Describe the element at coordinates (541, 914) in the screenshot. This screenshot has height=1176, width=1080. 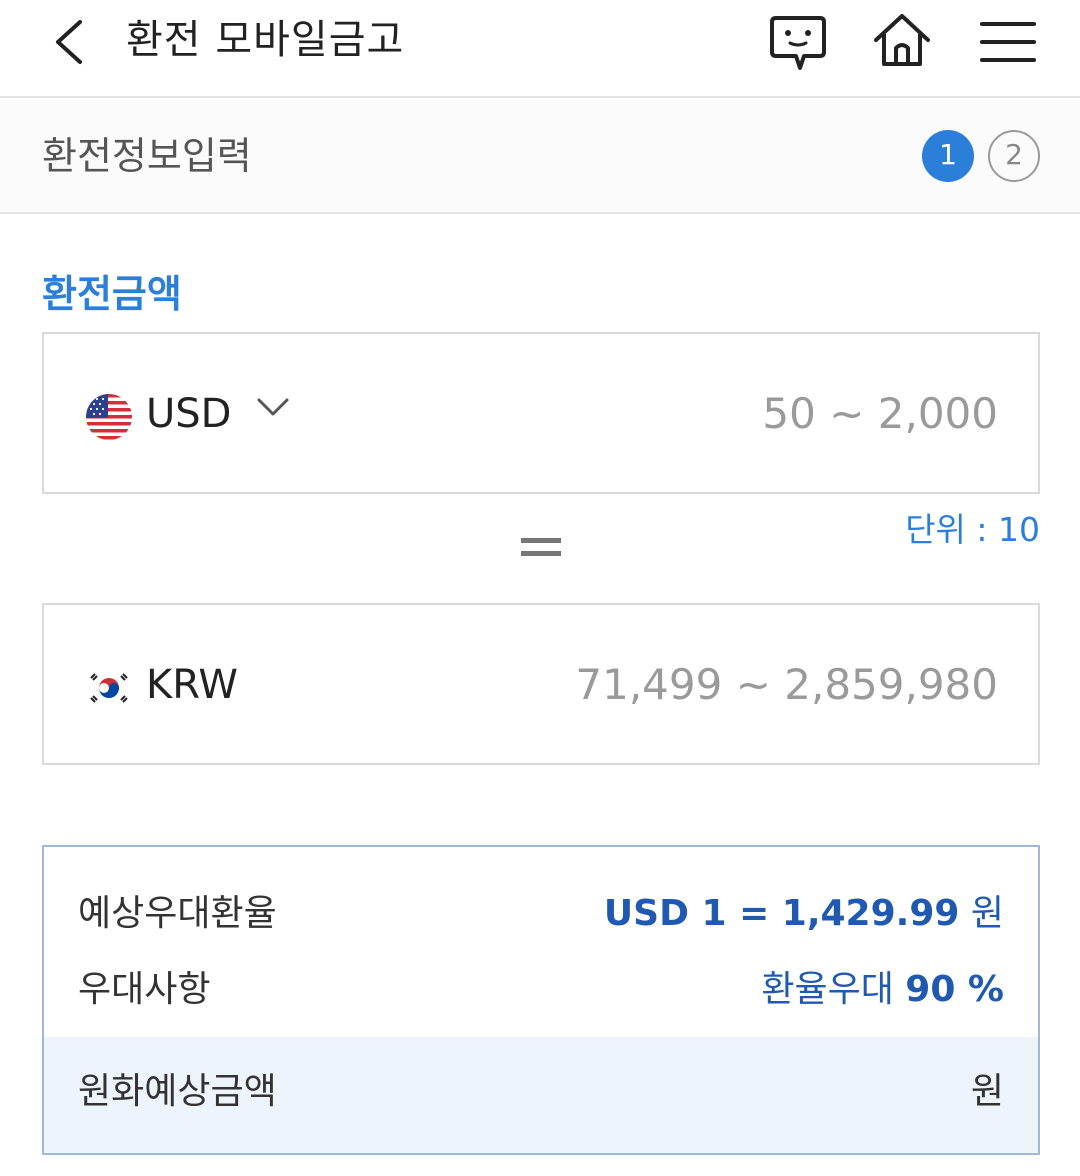
I see `preferential-rate-row: 예상우대환율 USD 1 = 1,429.99 원` at that location.